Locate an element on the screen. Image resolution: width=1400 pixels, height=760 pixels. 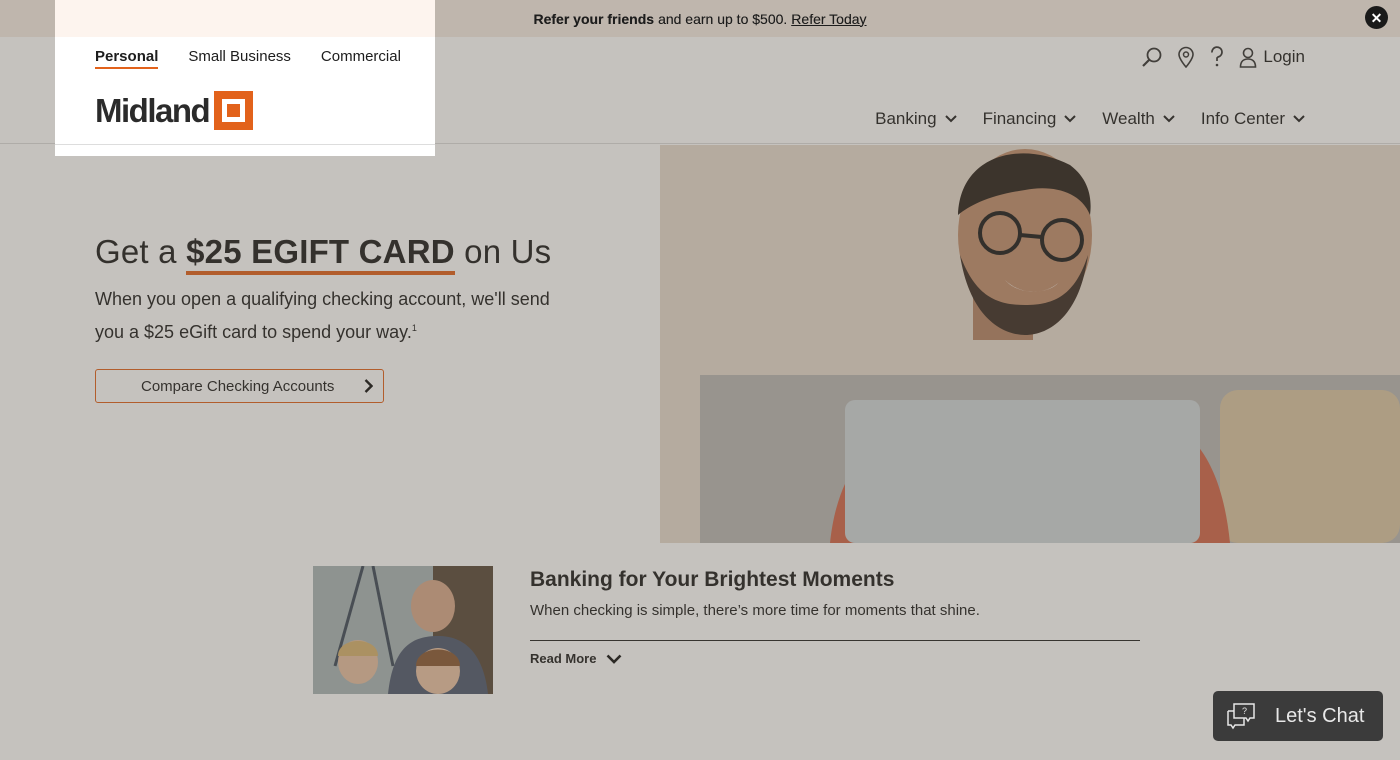
chat-bubbles-icon: ? is located at coordinates (1241, 716).